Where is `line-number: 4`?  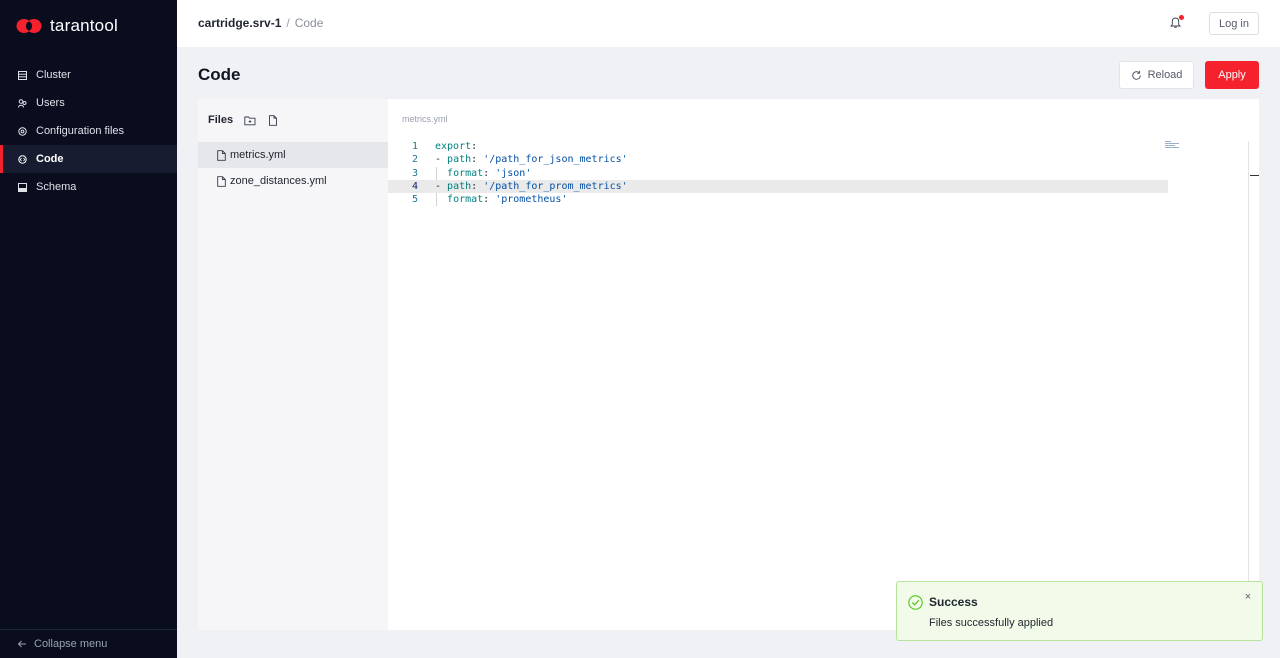
line-number: 4 is located at coordinates (414, 186).